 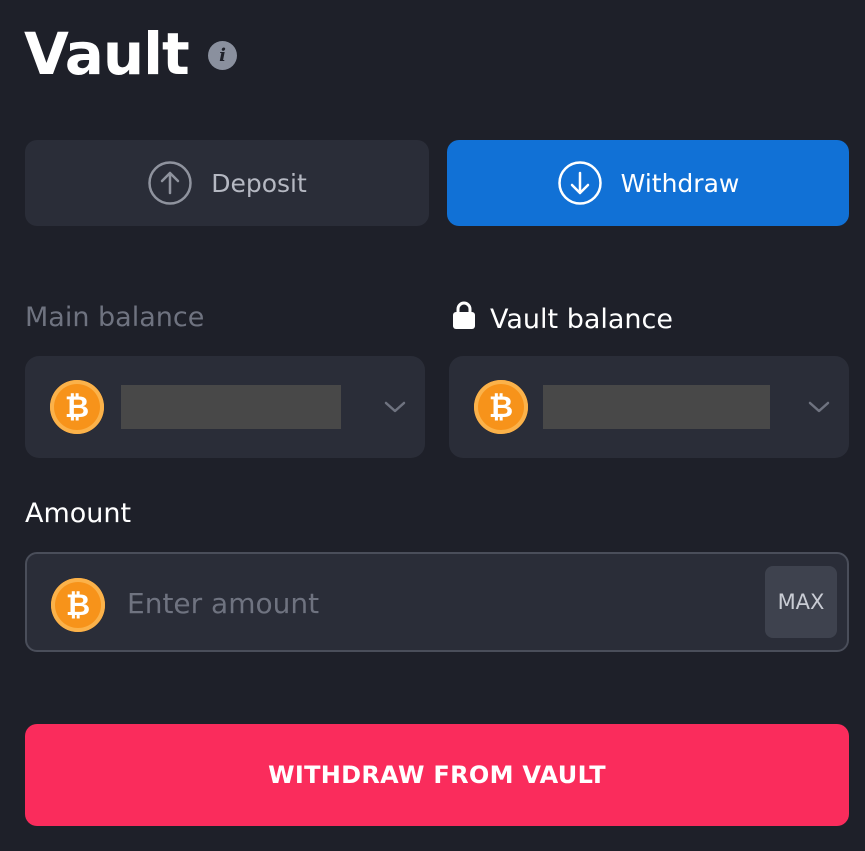 I want to click on tab-withdraw: Withdraw, so click(x=648, y=183).